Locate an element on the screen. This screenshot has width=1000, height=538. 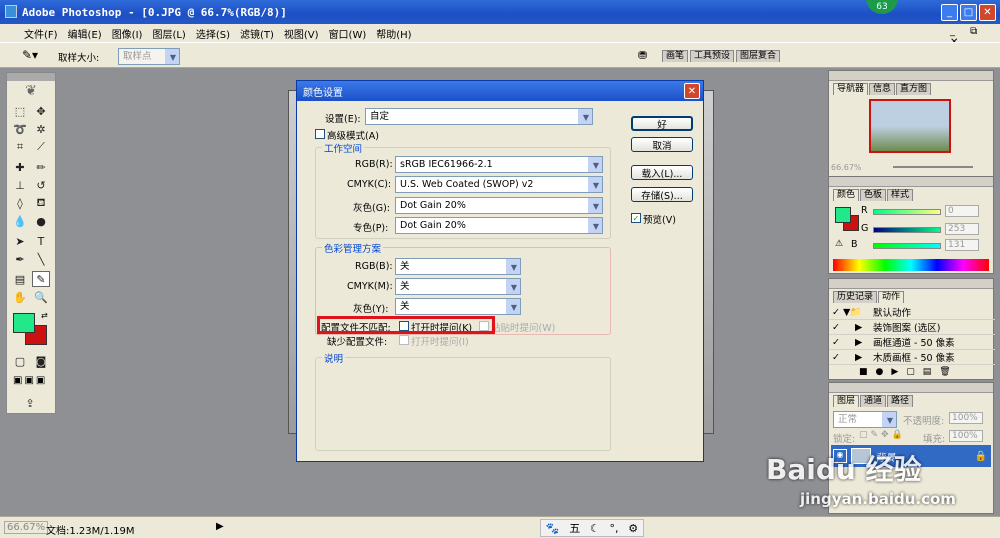
ime-toolbar: 🐾 五 ☾ °, ⚙ is located at coordinates (592, 528).